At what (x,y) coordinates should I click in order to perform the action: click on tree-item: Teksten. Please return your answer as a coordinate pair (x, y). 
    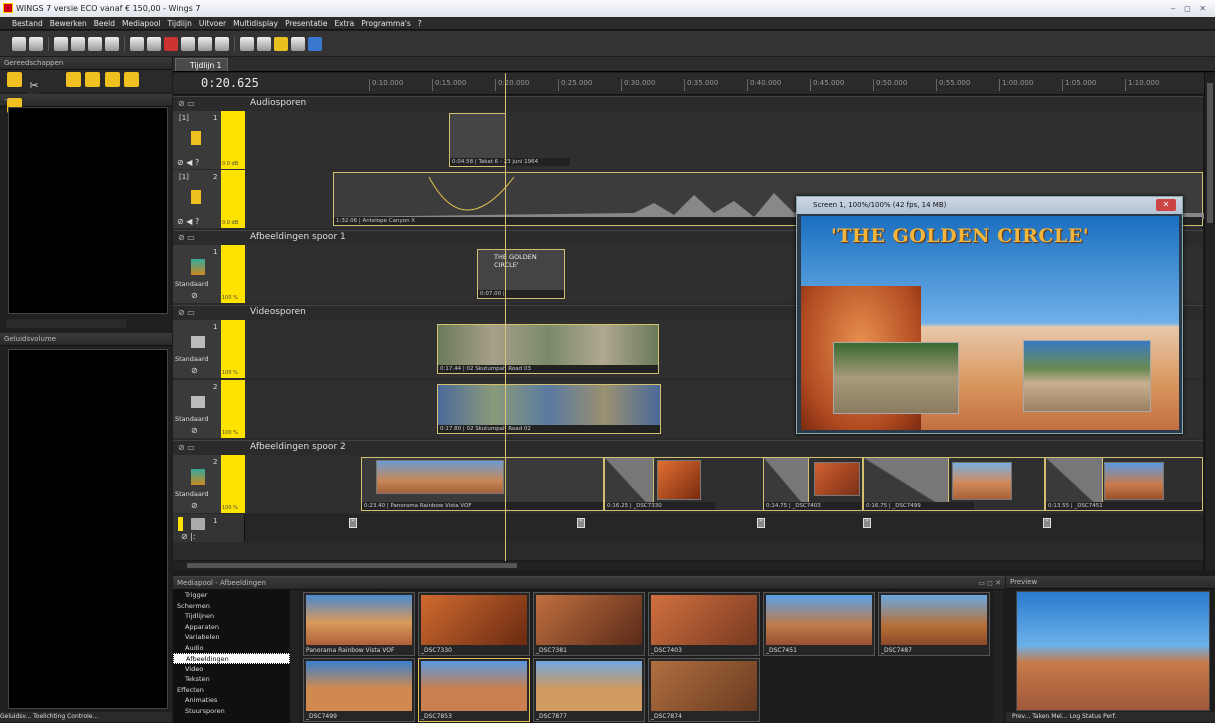
    Looking at the image, I should click on (231, 679).